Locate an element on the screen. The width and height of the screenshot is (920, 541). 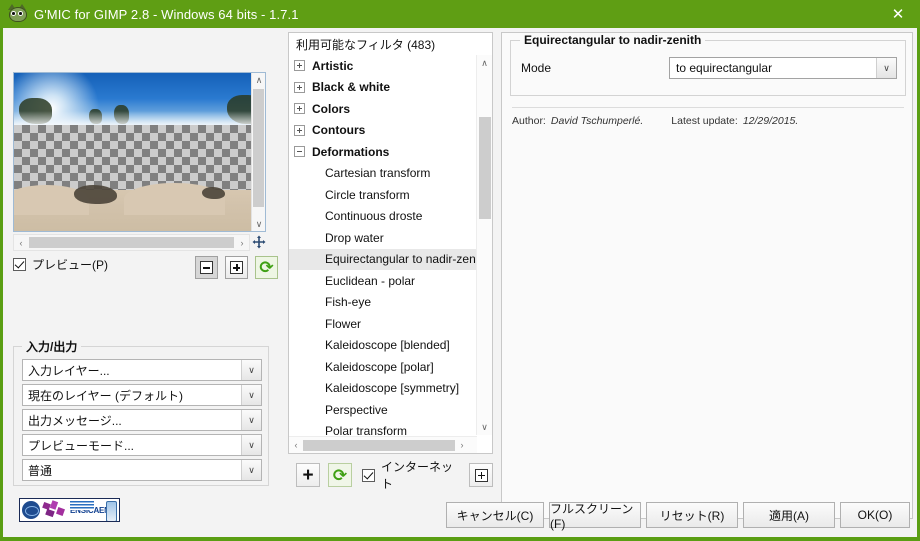
filter-tree-vertical-scrollbar: ∧ ∨ is located at coordinates (484, 245).